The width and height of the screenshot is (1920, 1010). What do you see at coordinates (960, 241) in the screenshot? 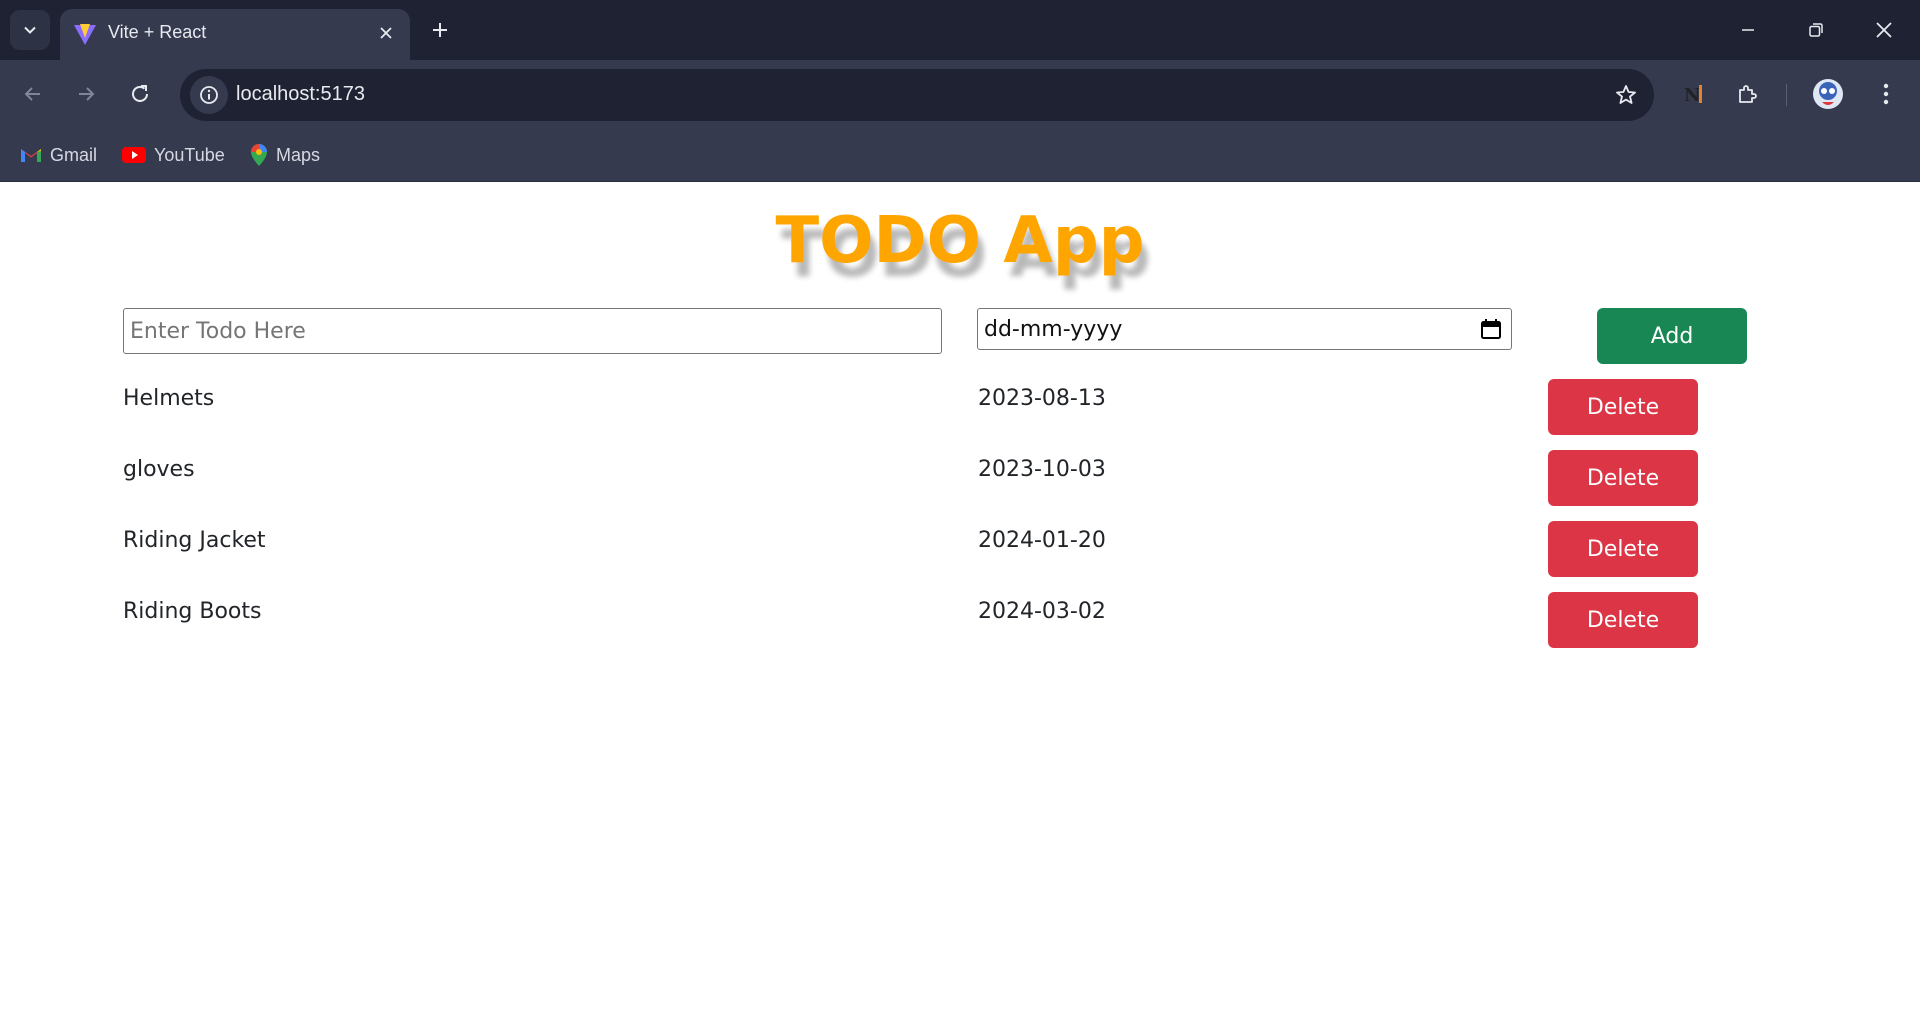
I see `page-title: TODO App` at bounding box center [960, 241].